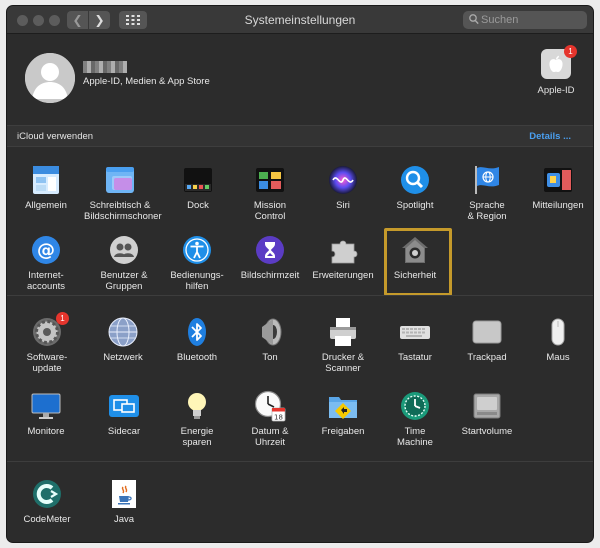 The image size is (600, 548). I want to click on pane-label: Bildschirmzeit, so click(270, 275).